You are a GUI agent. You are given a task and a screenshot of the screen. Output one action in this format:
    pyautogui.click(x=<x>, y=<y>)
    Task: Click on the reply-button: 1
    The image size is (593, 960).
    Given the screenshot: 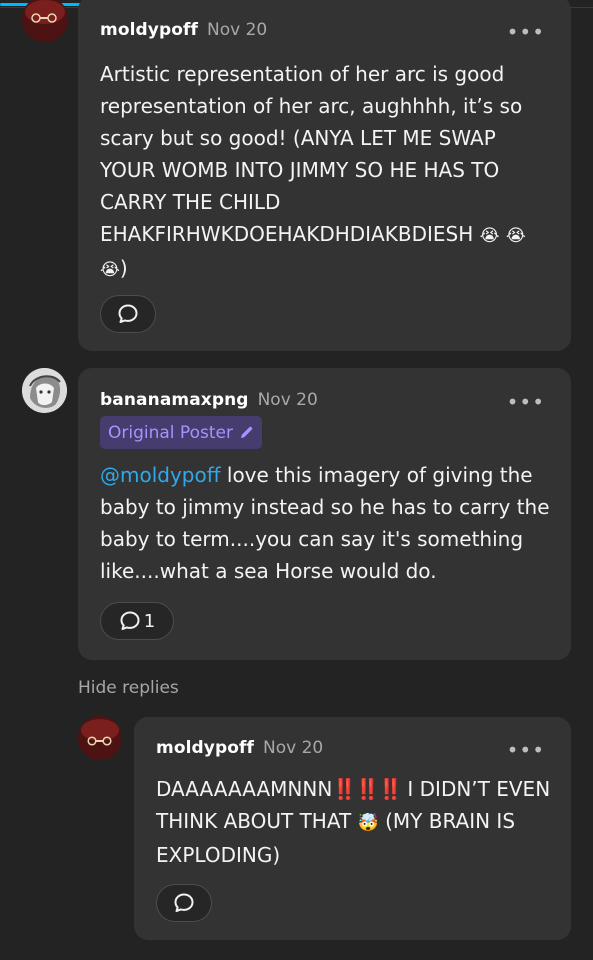 What is the action you would take?
    pyautogui.click(x=137, y=621)
    